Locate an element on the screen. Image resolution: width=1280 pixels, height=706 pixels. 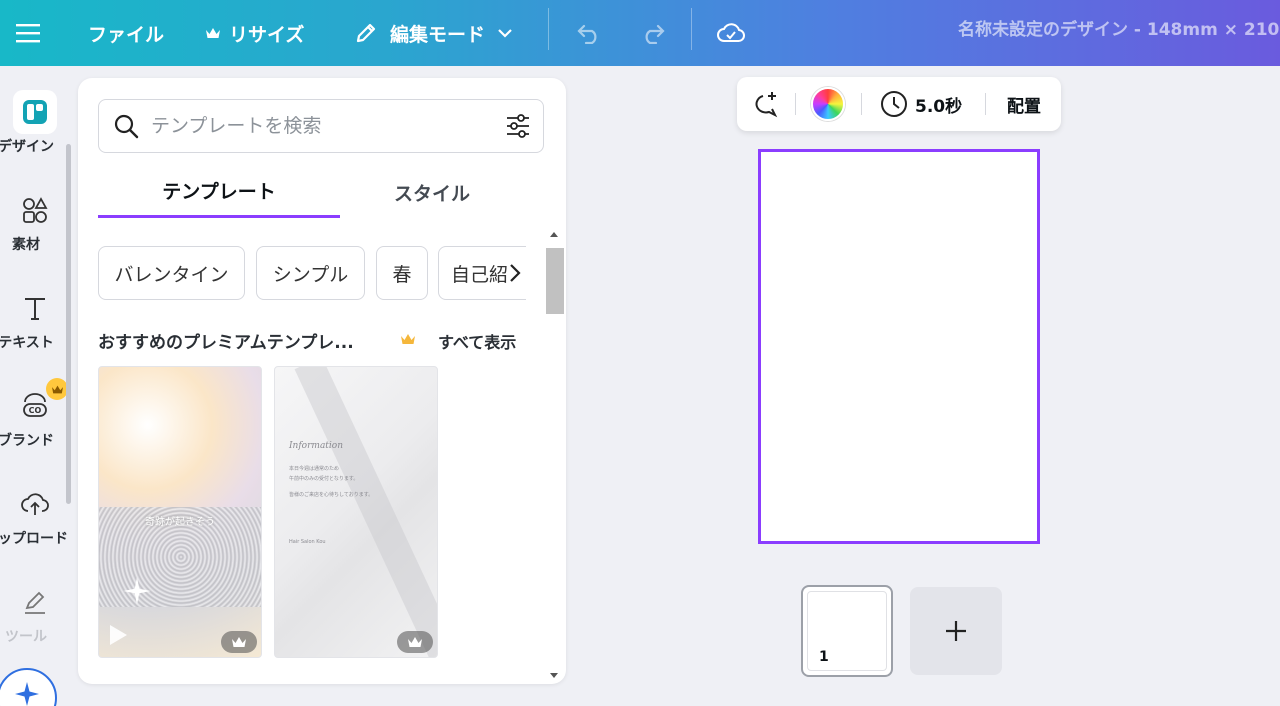
search-icon is located at coordinates (126, 126).